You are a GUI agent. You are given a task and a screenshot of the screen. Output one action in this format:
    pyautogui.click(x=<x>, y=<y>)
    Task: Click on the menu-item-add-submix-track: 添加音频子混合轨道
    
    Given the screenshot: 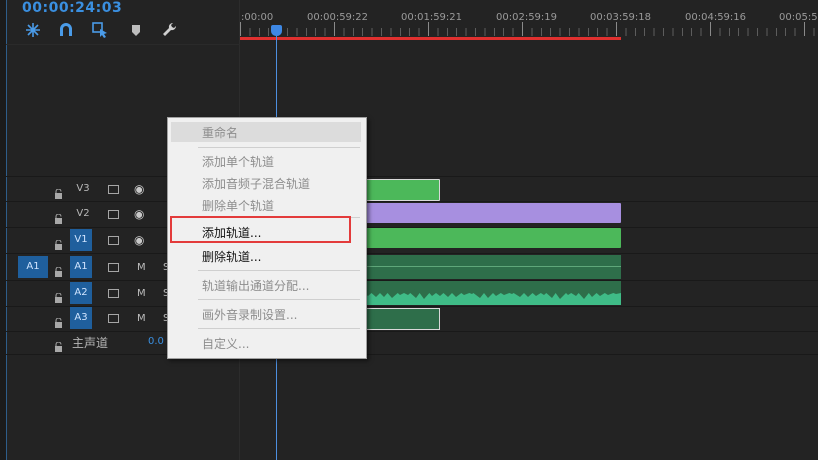 What is the action you would take?
    pyautogui.click(x=256, y=183)
    